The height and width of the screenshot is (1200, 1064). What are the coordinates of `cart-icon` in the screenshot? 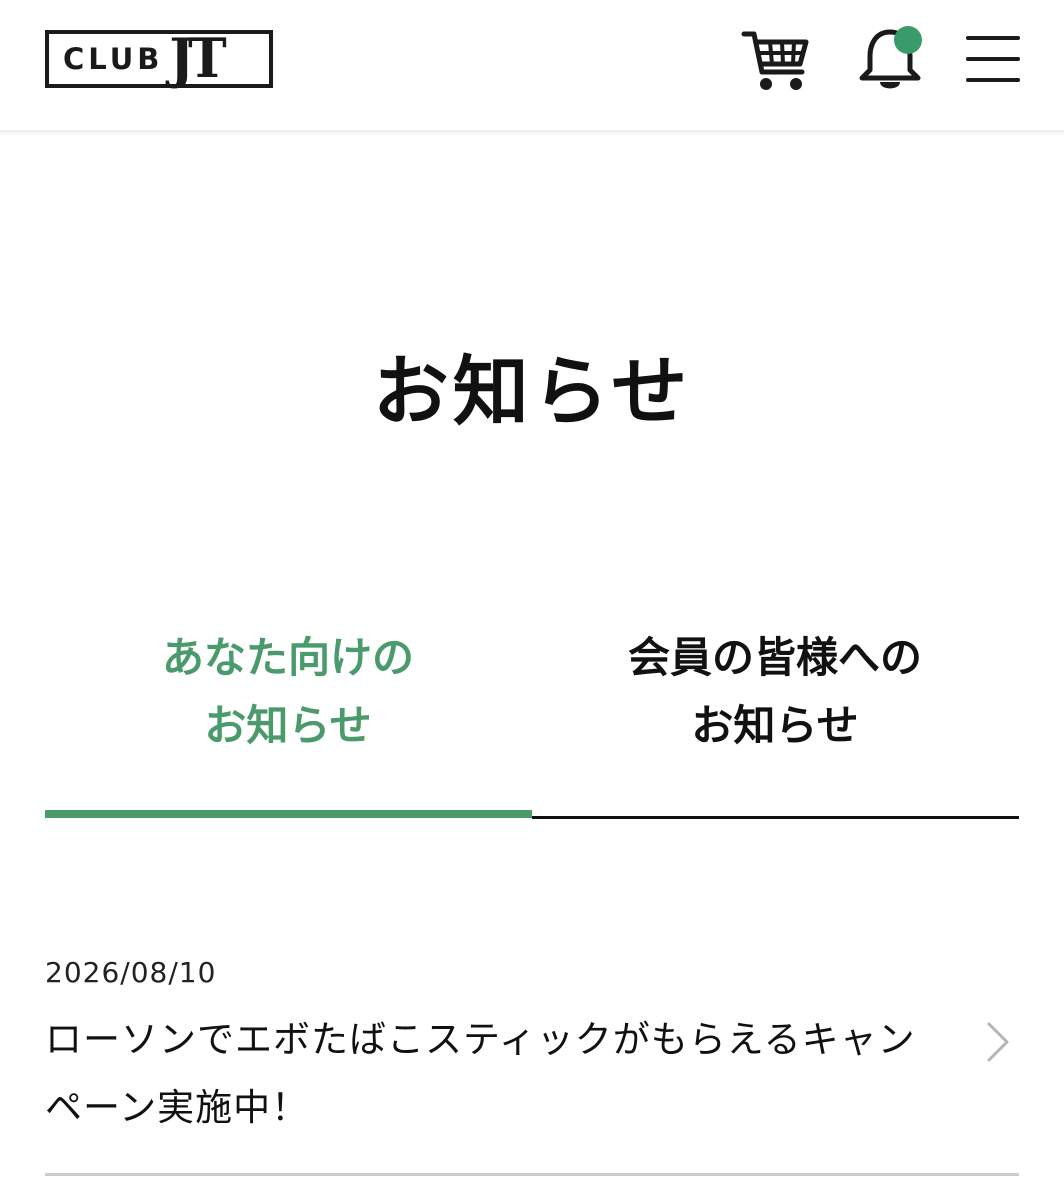 It's located at (775, 60).